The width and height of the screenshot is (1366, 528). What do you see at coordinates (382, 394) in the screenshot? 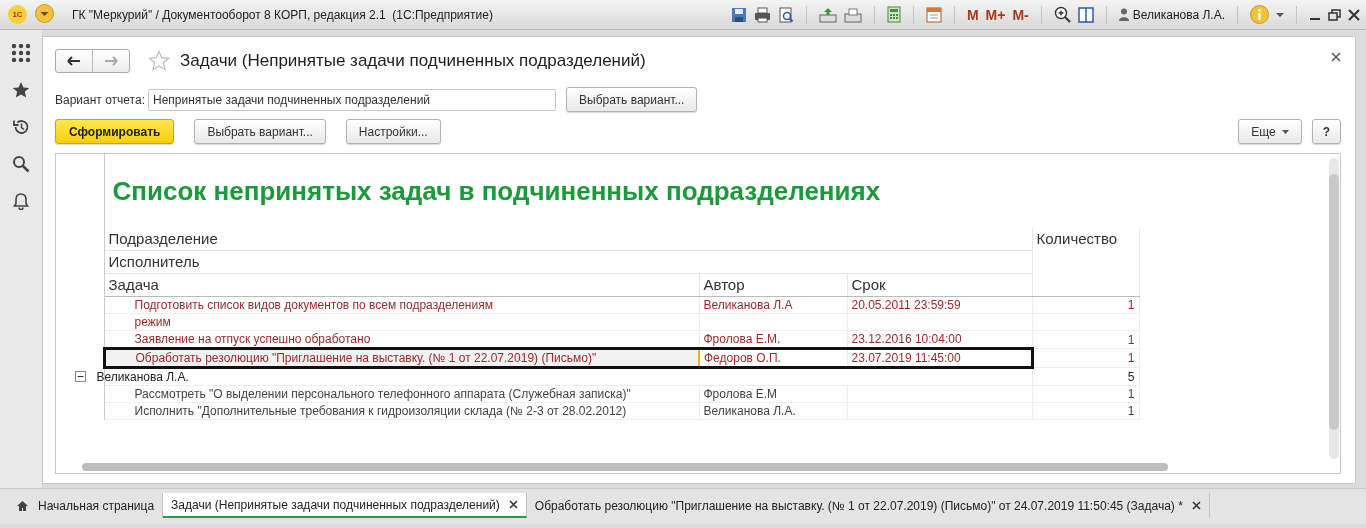
I see `task-cell: Рассмотреть "О выделении персонального телефонного аппарата (Служебная записка)"` at bounding box center [382, 394].